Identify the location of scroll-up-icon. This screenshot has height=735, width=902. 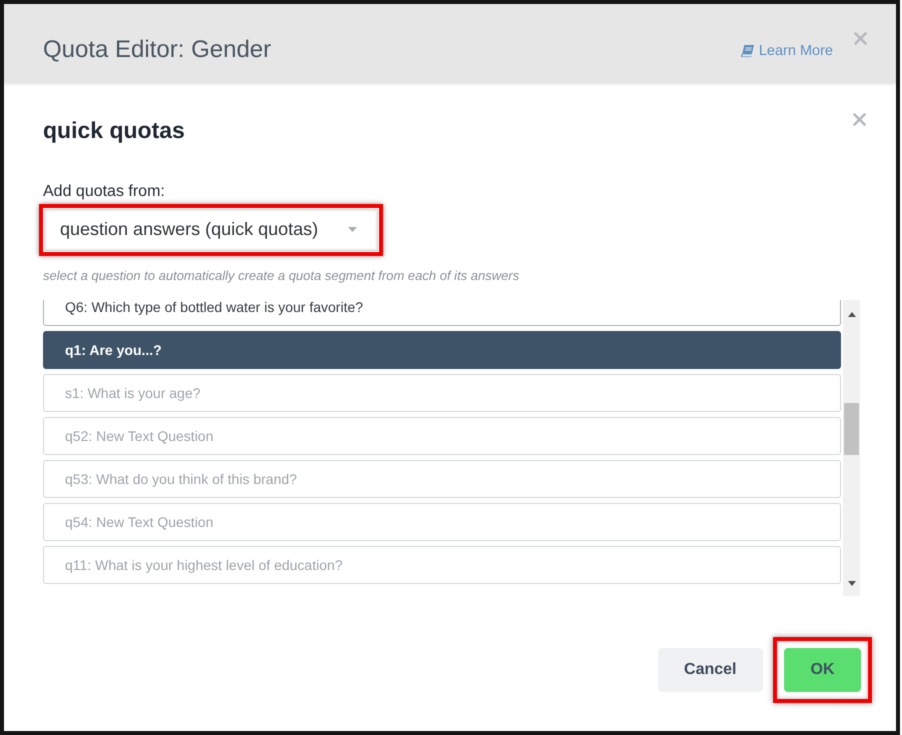
(852, 314).